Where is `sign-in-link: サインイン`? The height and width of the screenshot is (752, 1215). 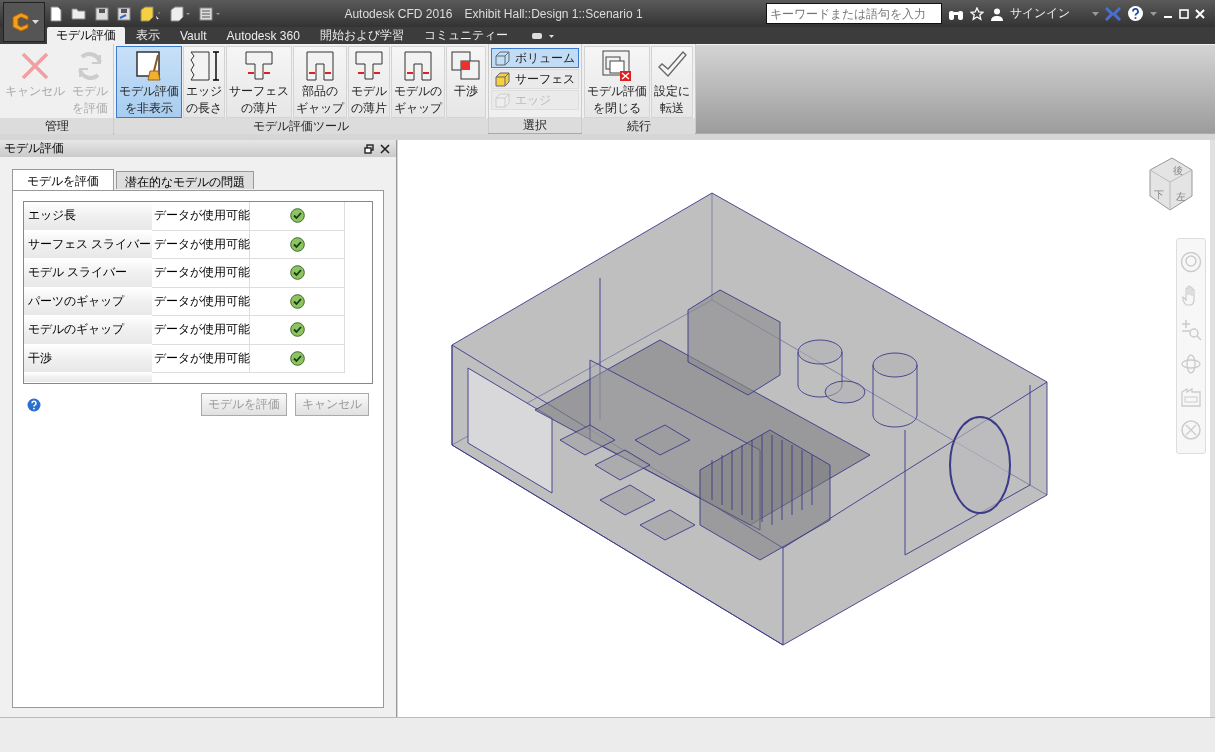 sign-in-link: サインイン is located at coordinates (1040, 13).